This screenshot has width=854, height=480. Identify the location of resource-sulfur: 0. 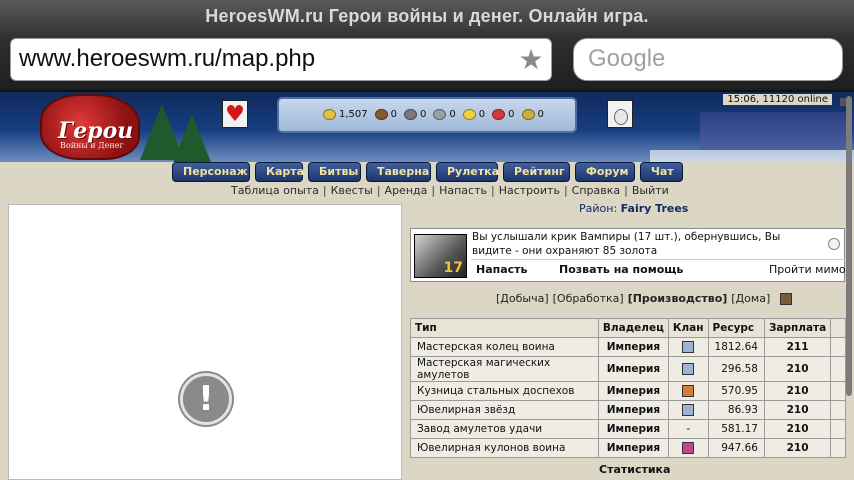
(473, 114).